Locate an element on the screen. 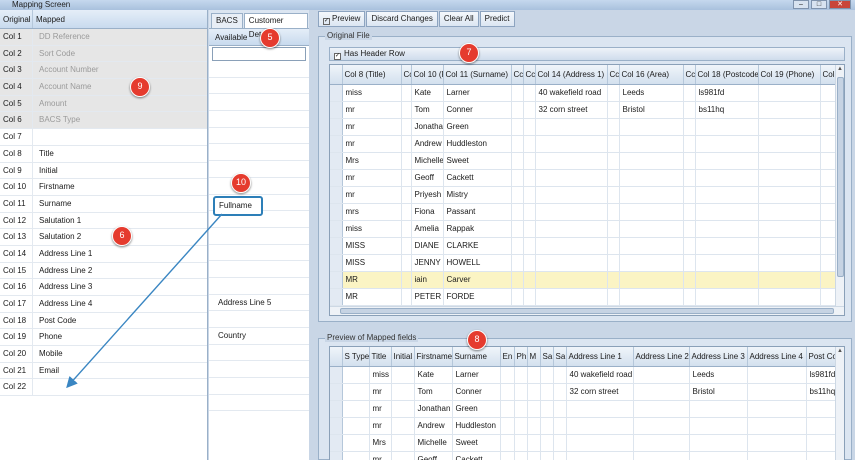 The image size is (855, 460). discard-changes-button: Discard Changes is located at coordinates (402, 19).